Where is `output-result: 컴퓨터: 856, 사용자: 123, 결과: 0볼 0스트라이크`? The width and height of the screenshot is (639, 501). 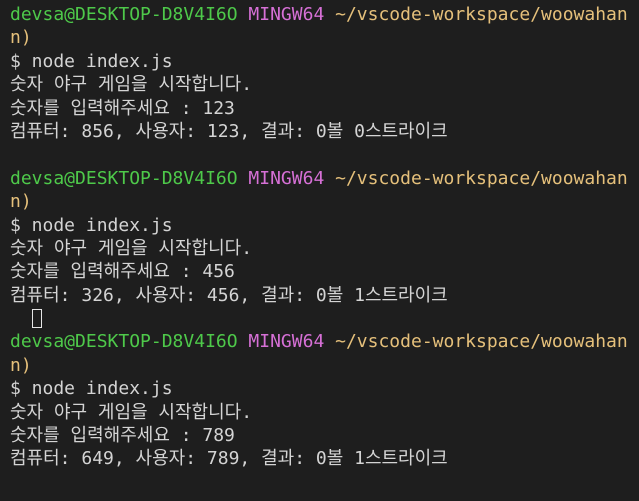 output-result: 컴퓨터: 856, 사용자: 123, 결과: 0볼 0스트라이크 is located at coordinates (229, 131).